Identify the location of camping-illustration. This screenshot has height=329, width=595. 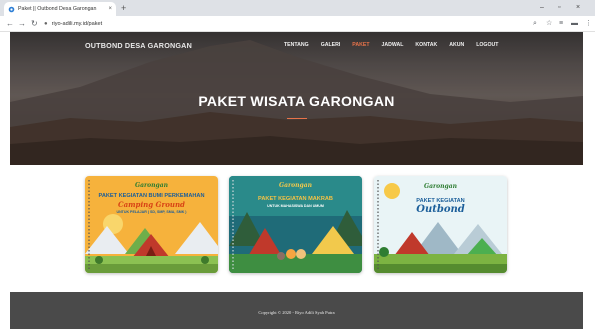
(151, 224).